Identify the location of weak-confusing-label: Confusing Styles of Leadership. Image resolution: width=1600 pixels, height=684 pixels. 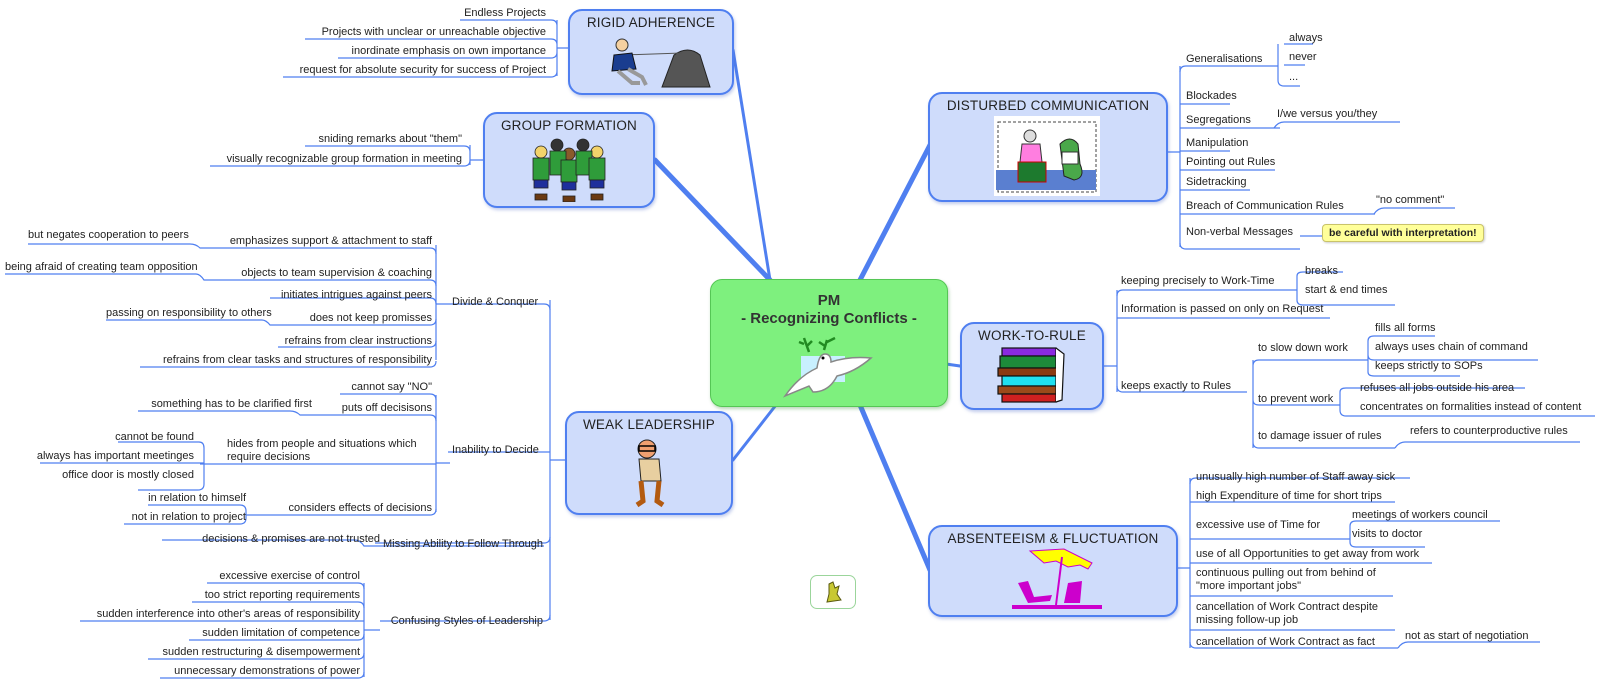
(467, 621).